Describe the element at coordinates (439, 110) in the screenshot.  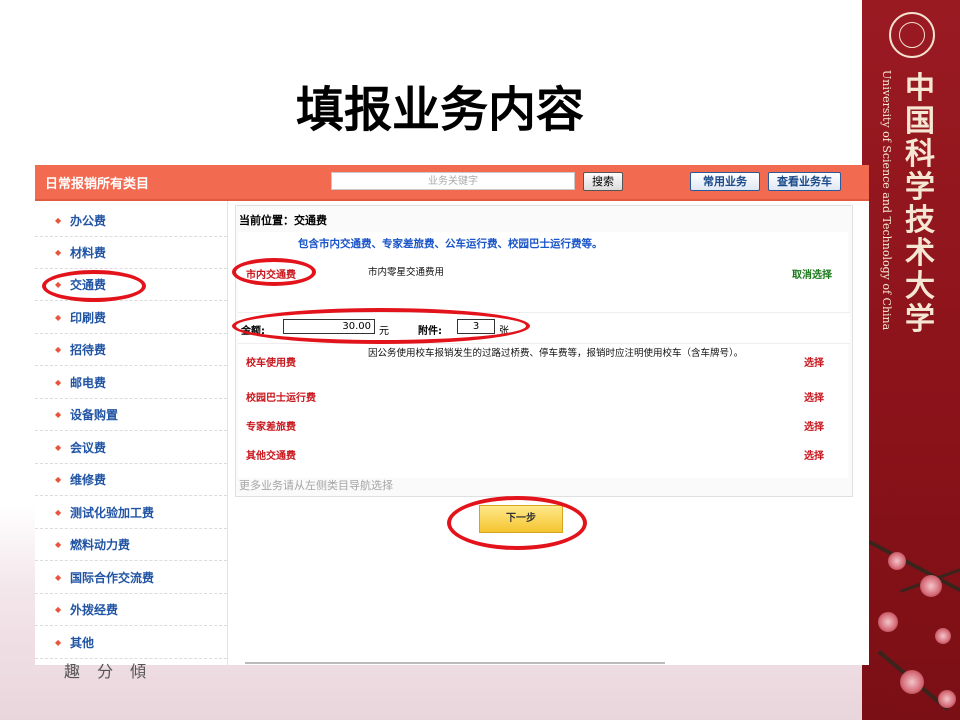
I see `slide-title: 填报业务内容` at that location.